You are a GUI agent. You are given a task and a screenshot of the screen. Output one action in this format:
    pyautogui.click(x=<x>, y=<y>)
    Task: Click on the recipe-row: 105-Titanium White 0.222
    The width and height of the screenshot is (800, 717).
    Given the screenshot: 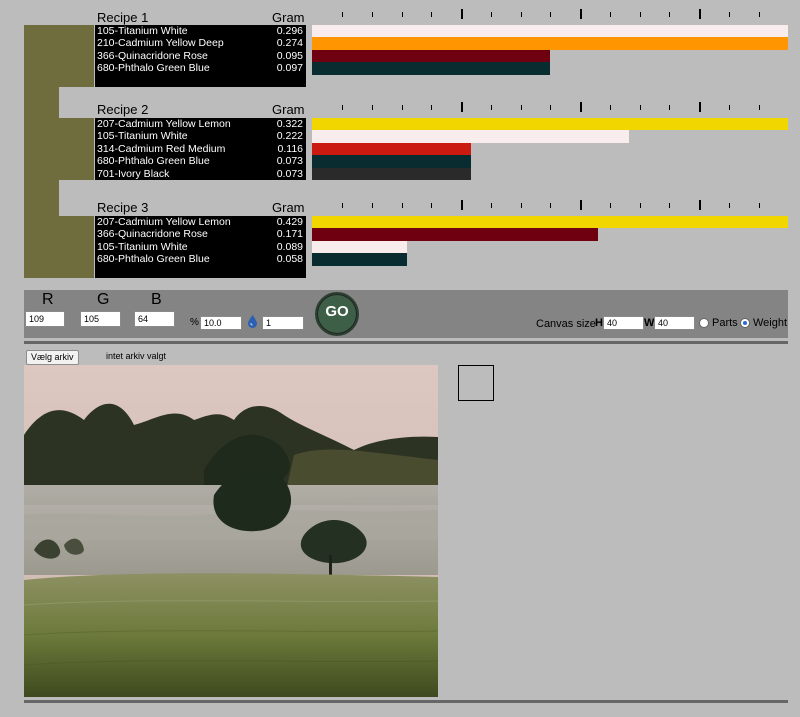 What is the action you would take?
    pyautogui.click(x=200, y=136)
    